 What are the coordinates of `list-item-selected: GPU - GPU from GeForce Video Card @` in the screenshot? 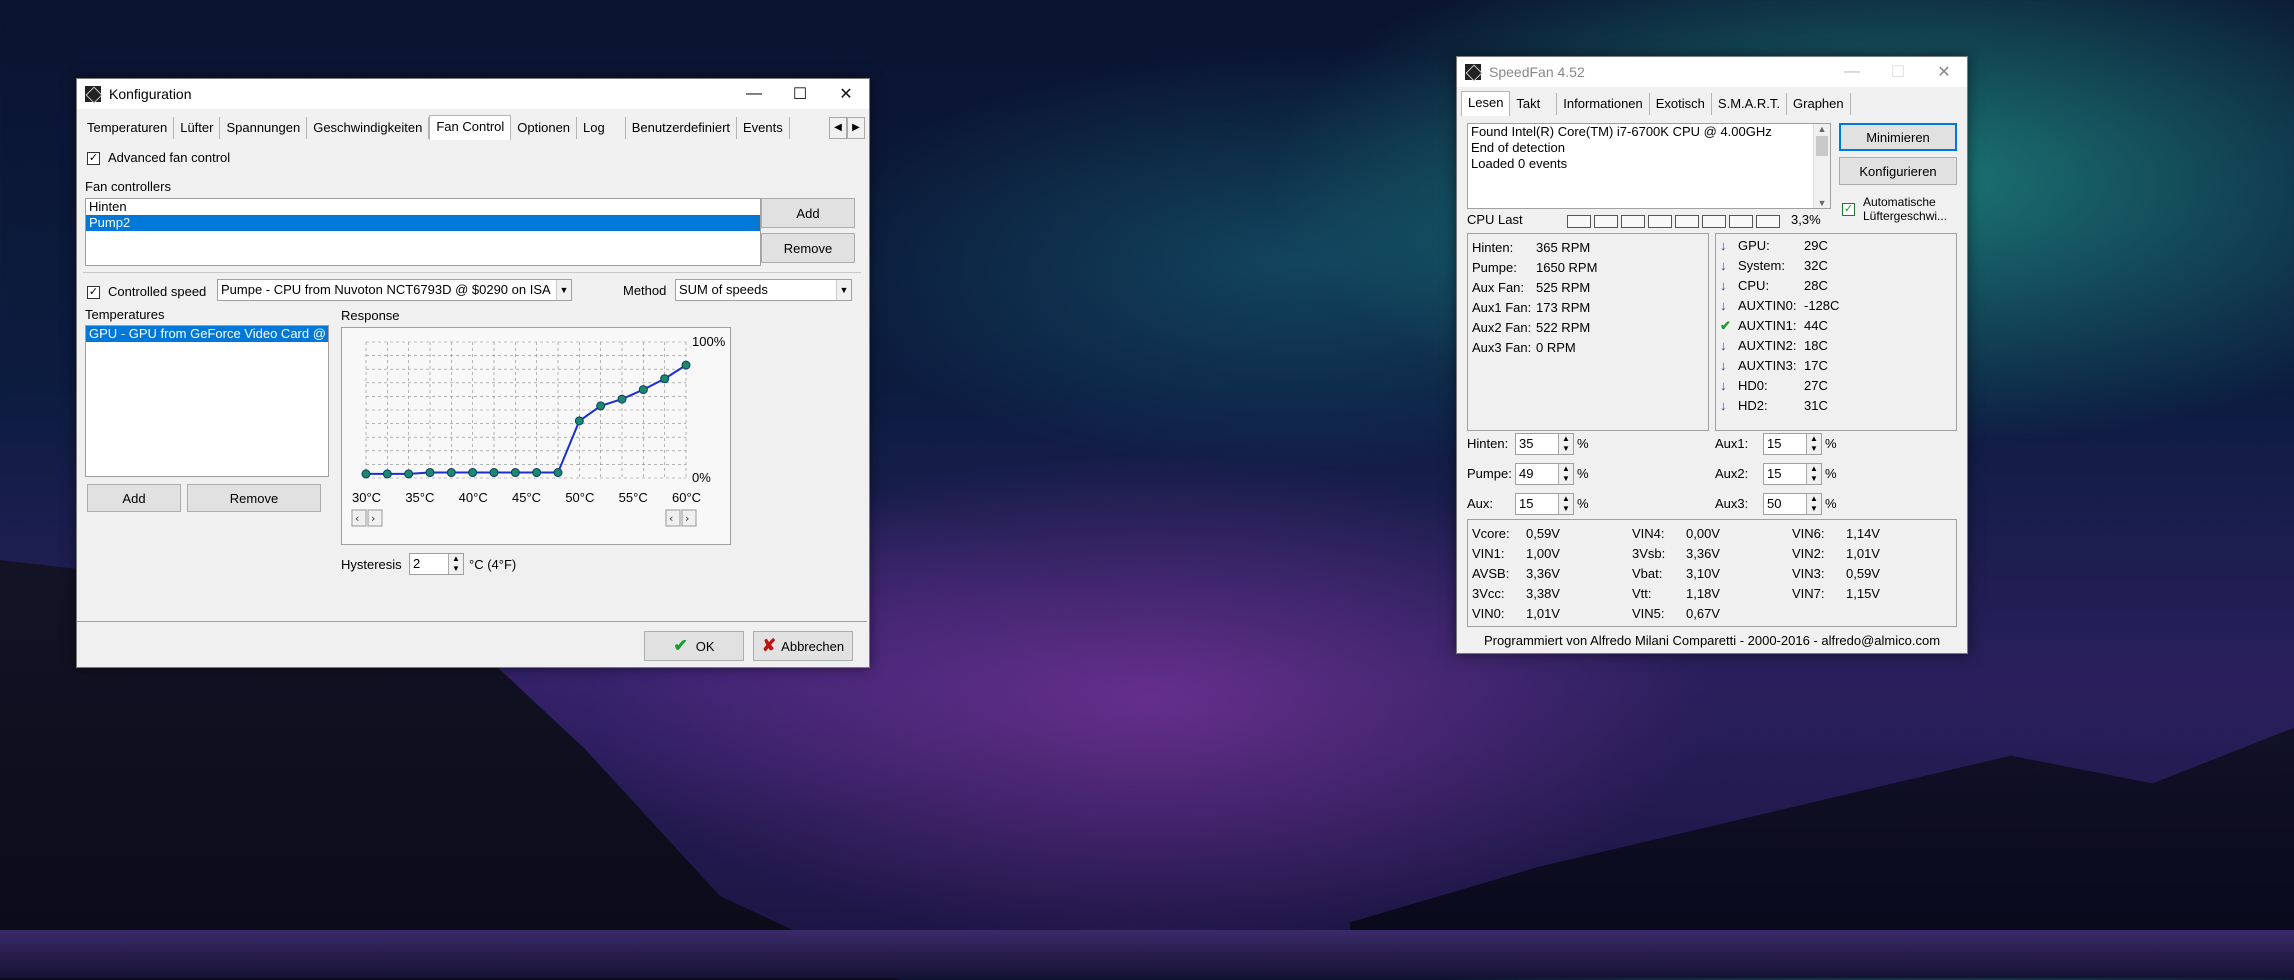 It's located at (207, 334).